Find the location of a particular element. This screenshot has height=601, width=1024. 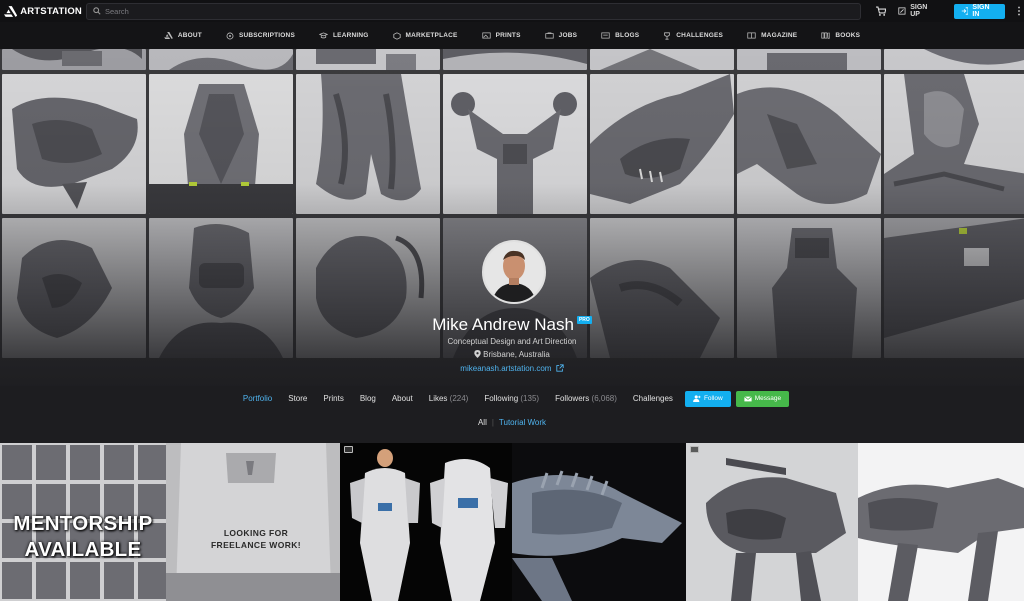

signup-icon is located at coordinates (902, 11).